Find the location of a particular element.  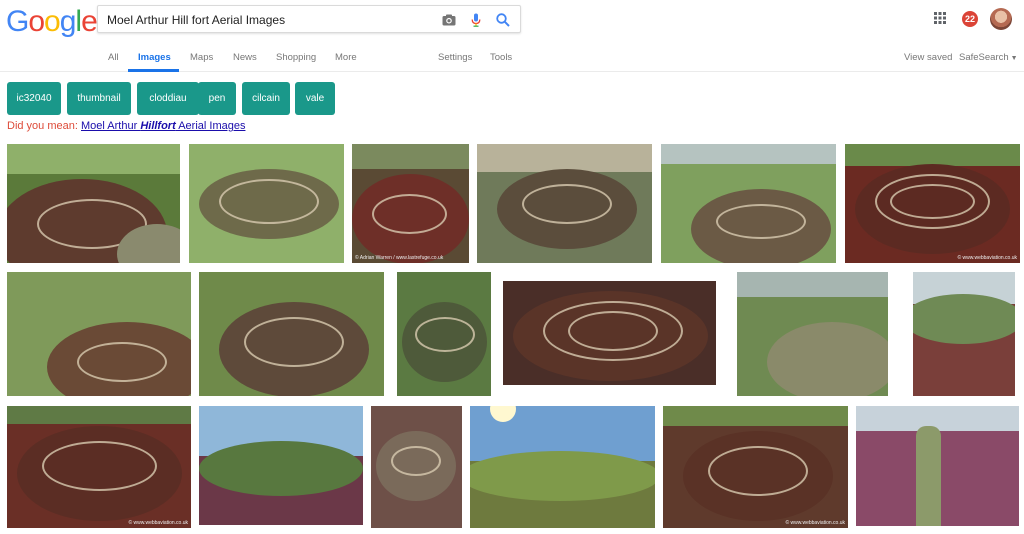

tab-maps: Maps is located at coordinates (201, 57).